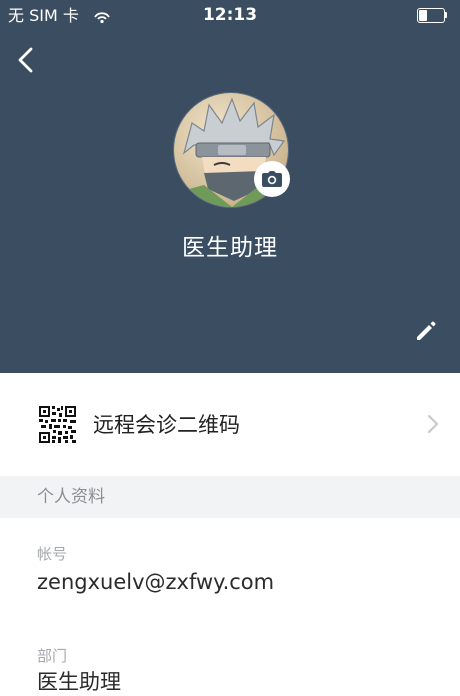 This screenshot has width=460, height=696. I want to click on back-button, so click(26, 60).